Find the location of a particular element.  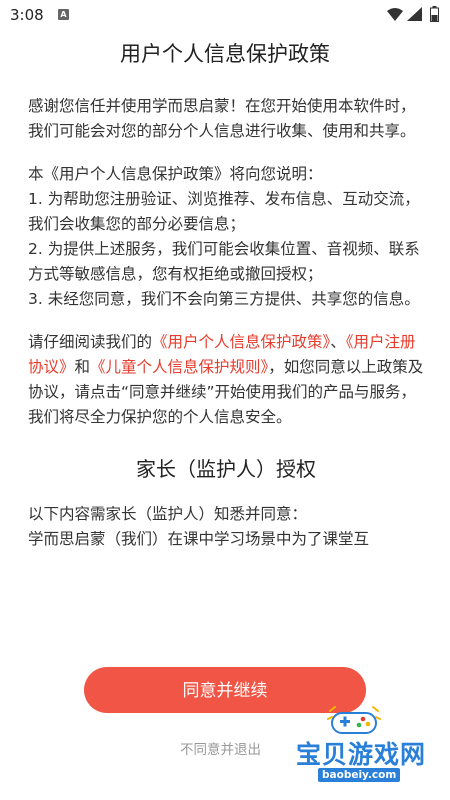

children-rules-link: 《儿童个人信息保护规则》 is located at coordinates (179, 367).